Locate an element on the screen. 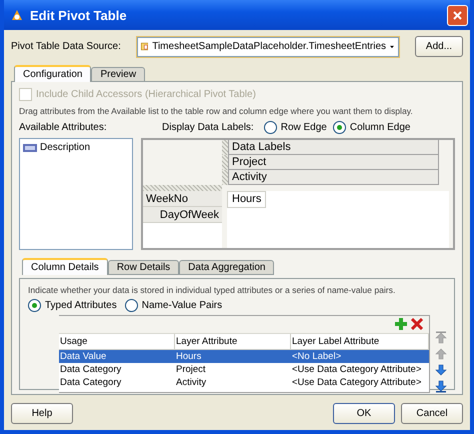 The image size is (474, 434). move-down-icon is located at coordinates (441, 370).